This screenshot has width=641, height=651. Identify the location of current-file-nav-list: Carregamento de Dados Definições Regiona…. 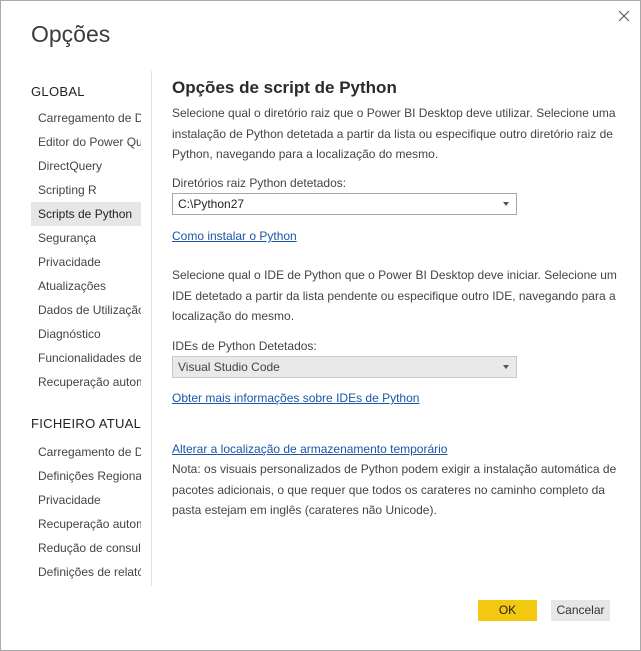
(86, 512).